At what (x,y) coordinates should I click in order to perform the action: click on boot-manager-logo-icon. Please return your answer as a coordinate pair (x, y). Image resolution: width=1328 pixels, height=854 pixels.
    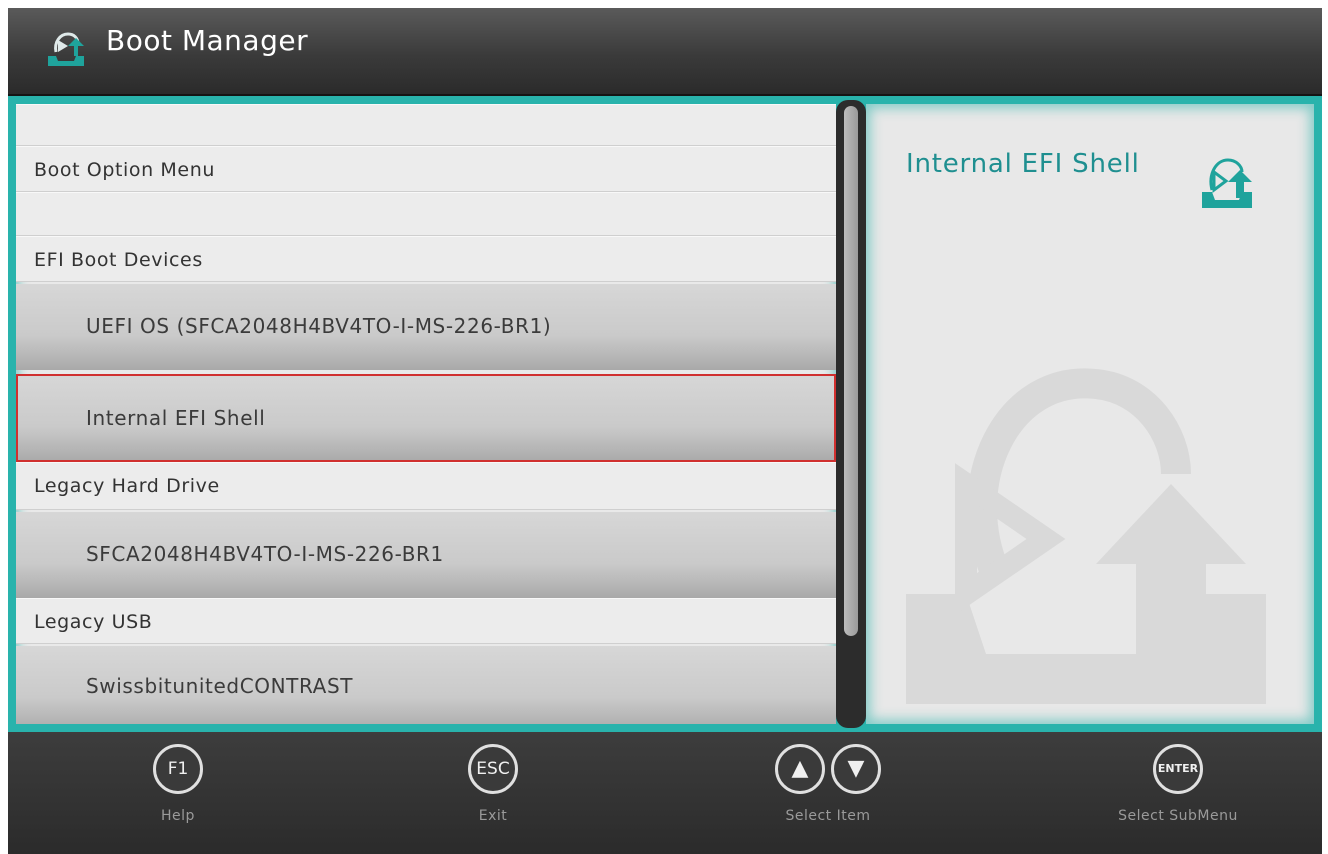
    Looking at the image, I should click on (66, 49).